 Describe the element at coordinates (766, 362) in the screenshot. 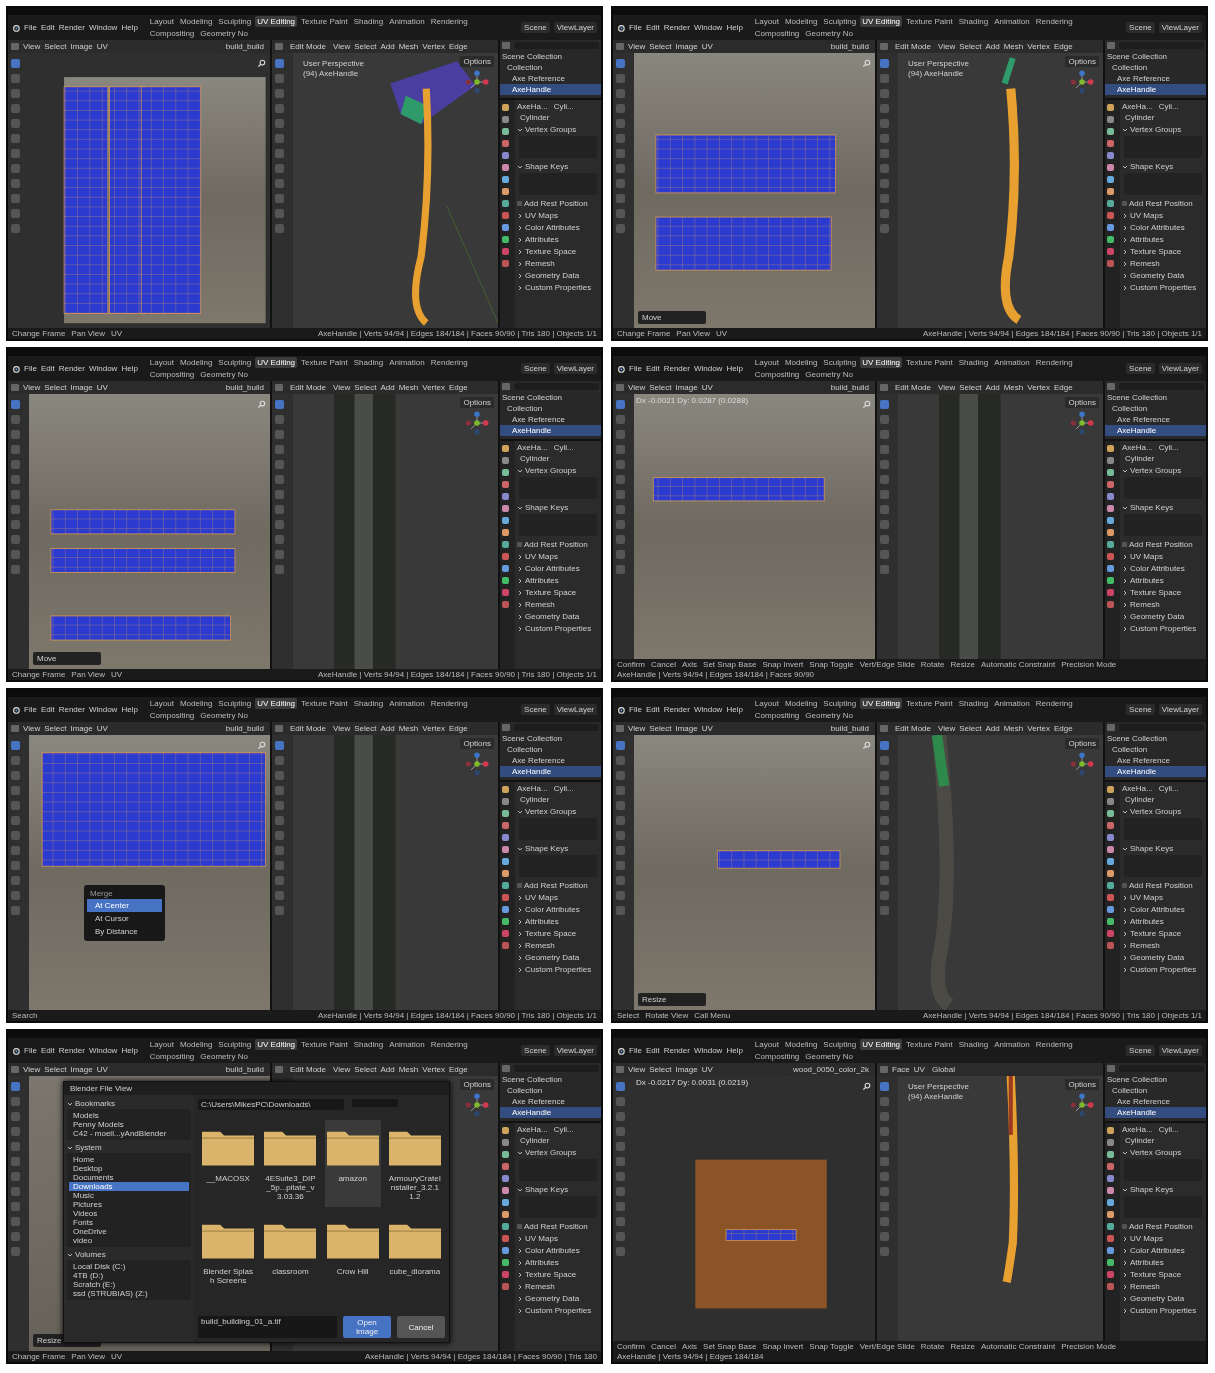

I see `workspace-tab: Layout` at that location.